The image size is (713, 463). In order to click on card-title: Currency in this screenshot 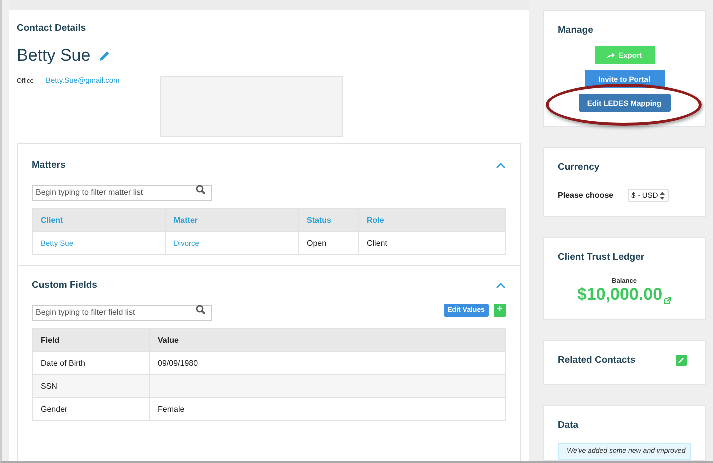, I will do `click(579, 167)`.